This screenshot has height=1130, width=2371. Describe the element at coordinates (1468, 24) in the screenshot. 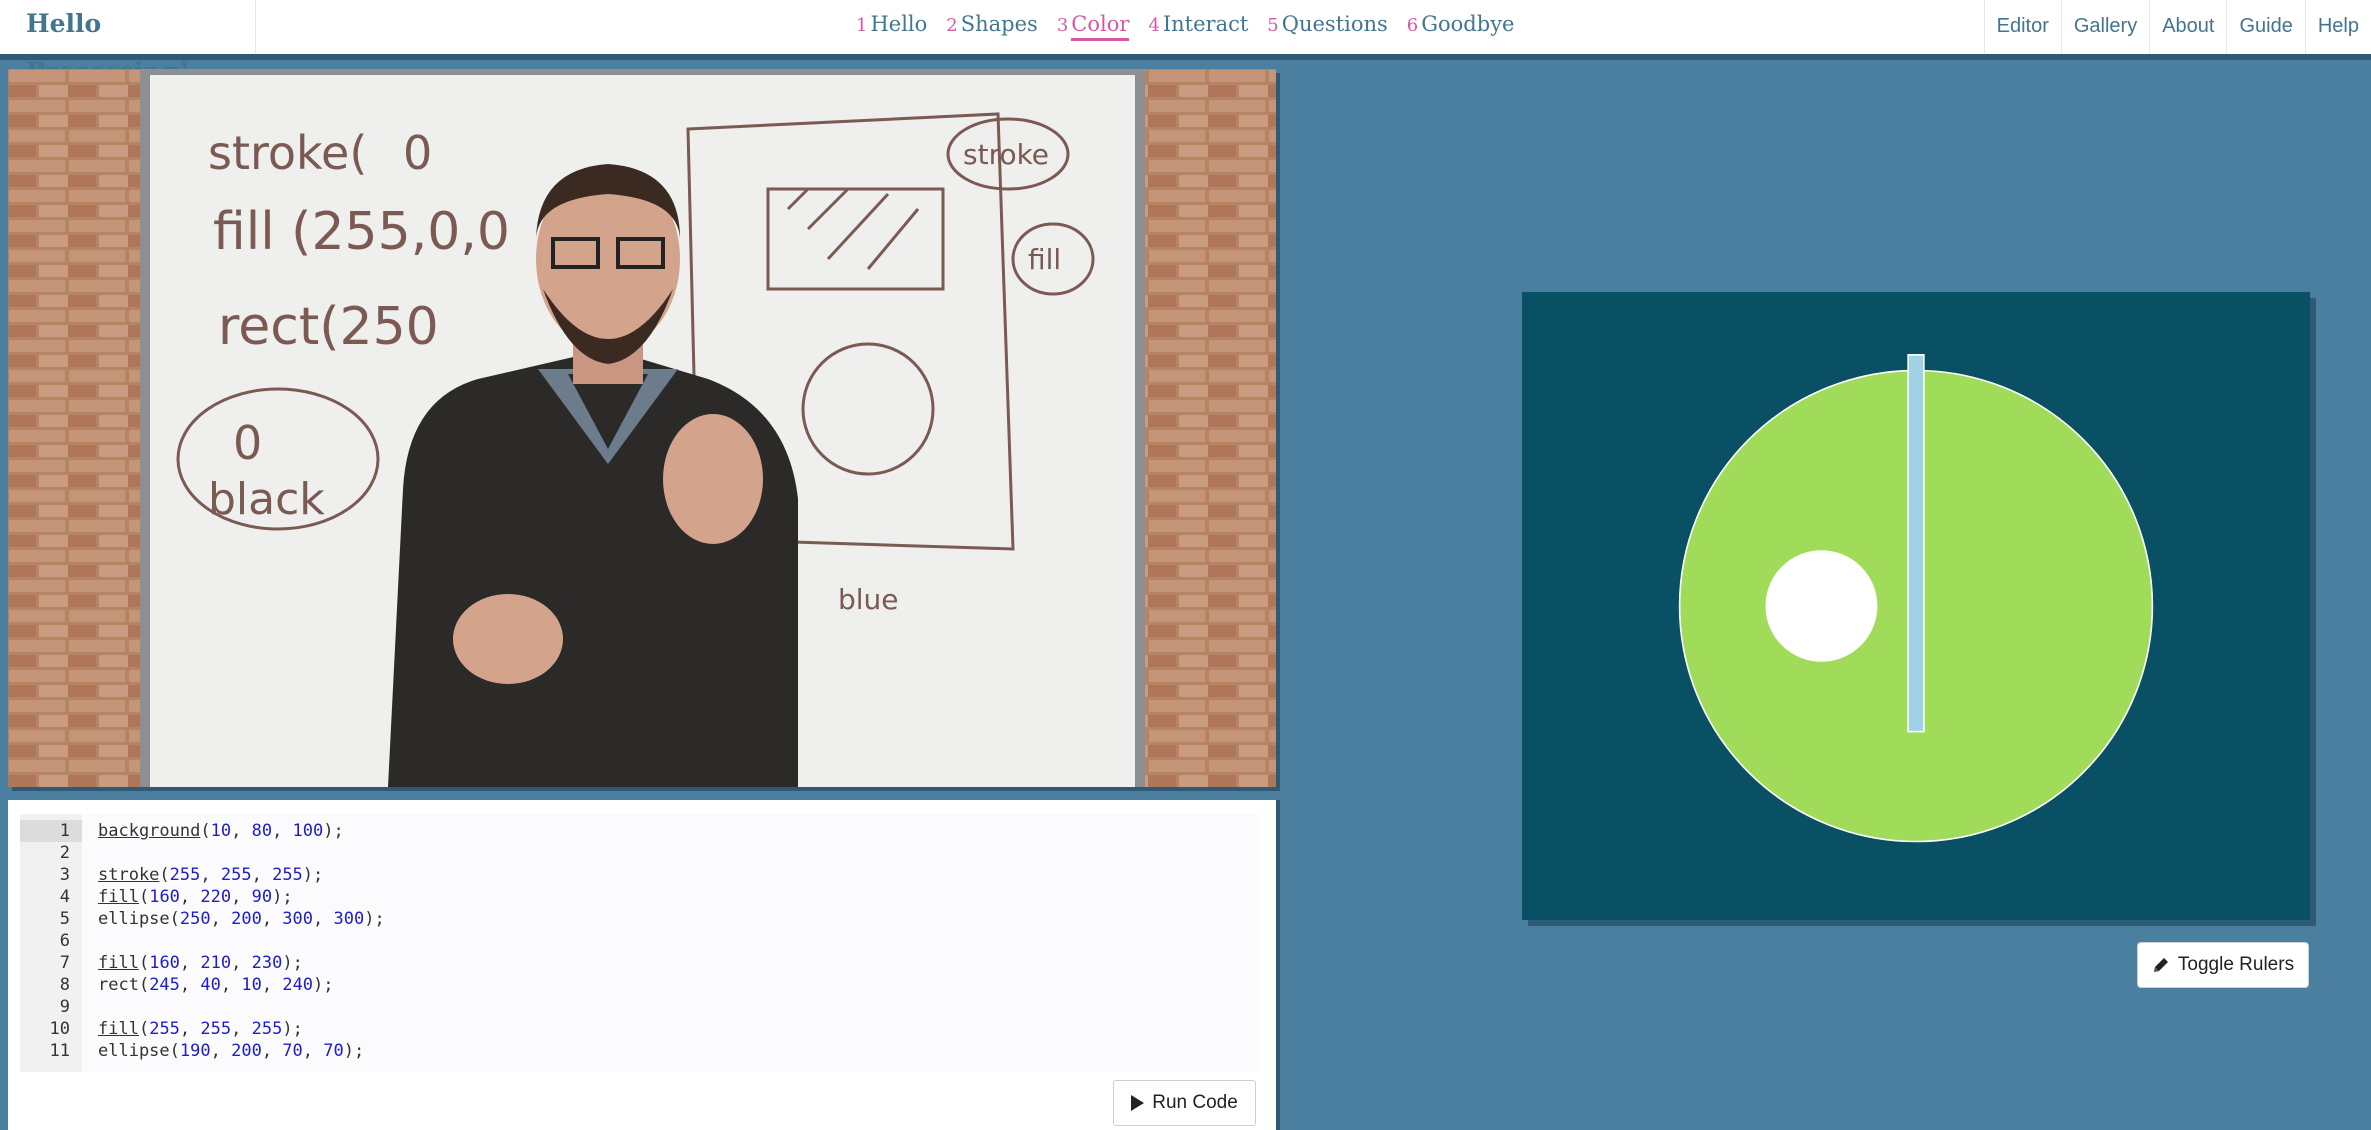

I see `lesson-label: Goodbye` at that location.